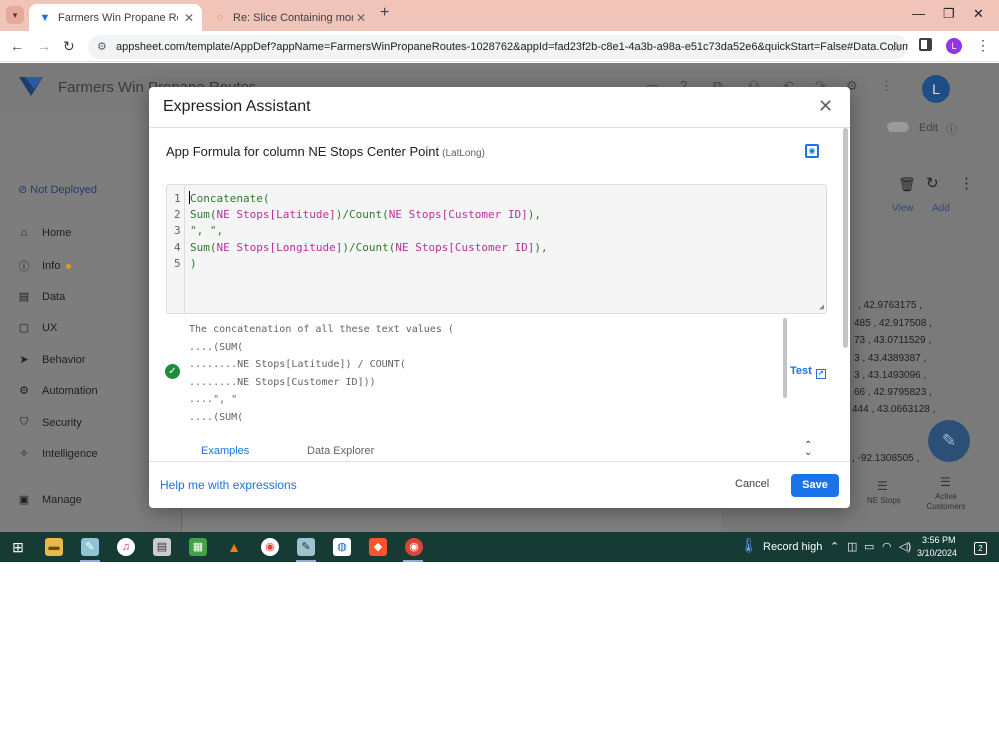 This screenshot has width=999, height=748. I want to click on tab-title: Farmers Win Propane Routes -, so click(118, 17).